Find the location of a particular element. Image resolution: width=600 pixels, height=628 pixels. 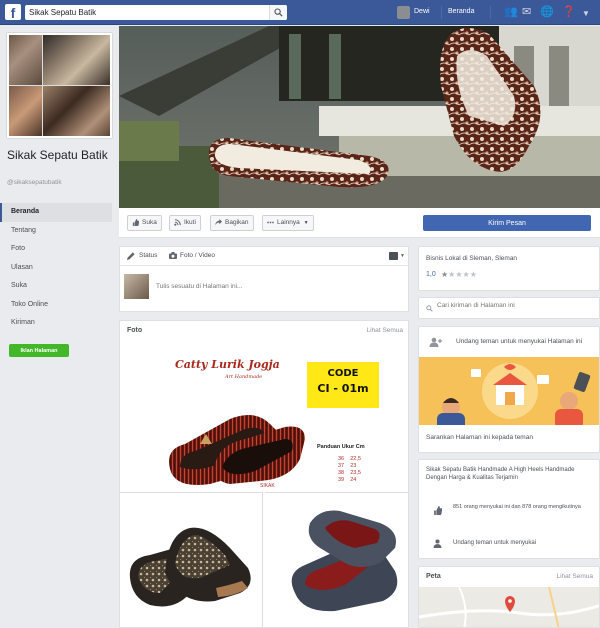

star-icon: ★ is located at coordinates (466, 274).